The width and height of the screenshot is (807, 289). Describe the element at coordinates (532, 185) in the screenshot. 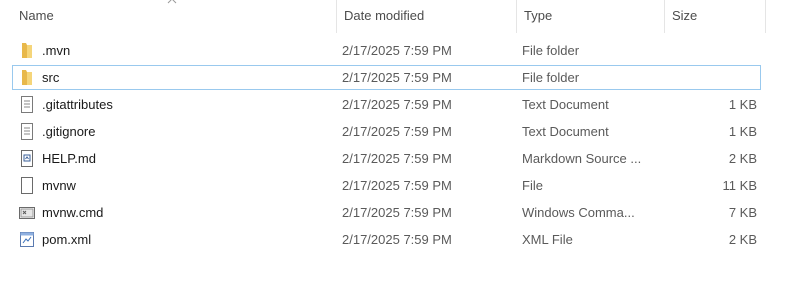

I see `file-type: File` at that location.